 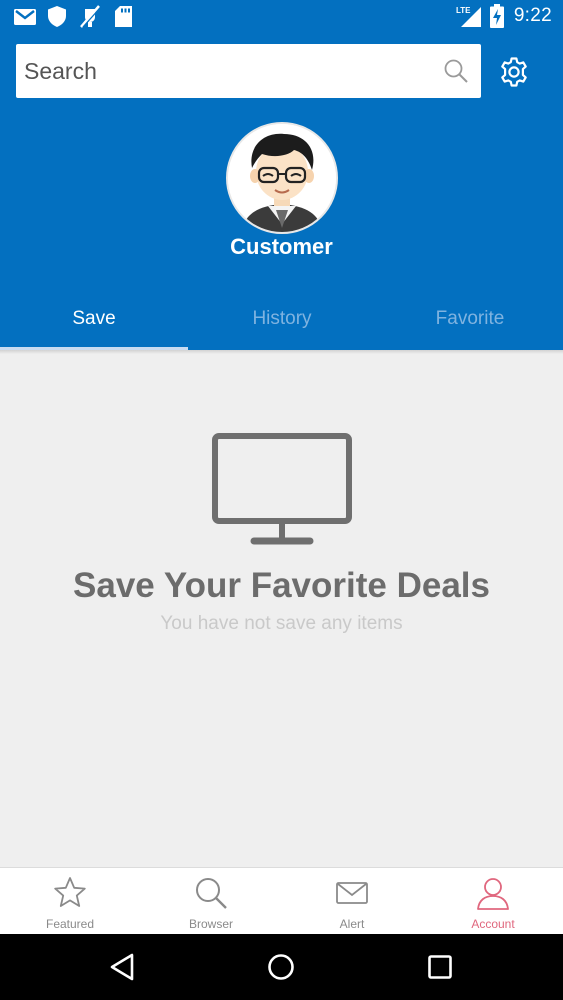 What do you see at coordinates (469, 323) in the screenshot?
I see `tab-favorite: Favorite` at bounding box center [469, 323].